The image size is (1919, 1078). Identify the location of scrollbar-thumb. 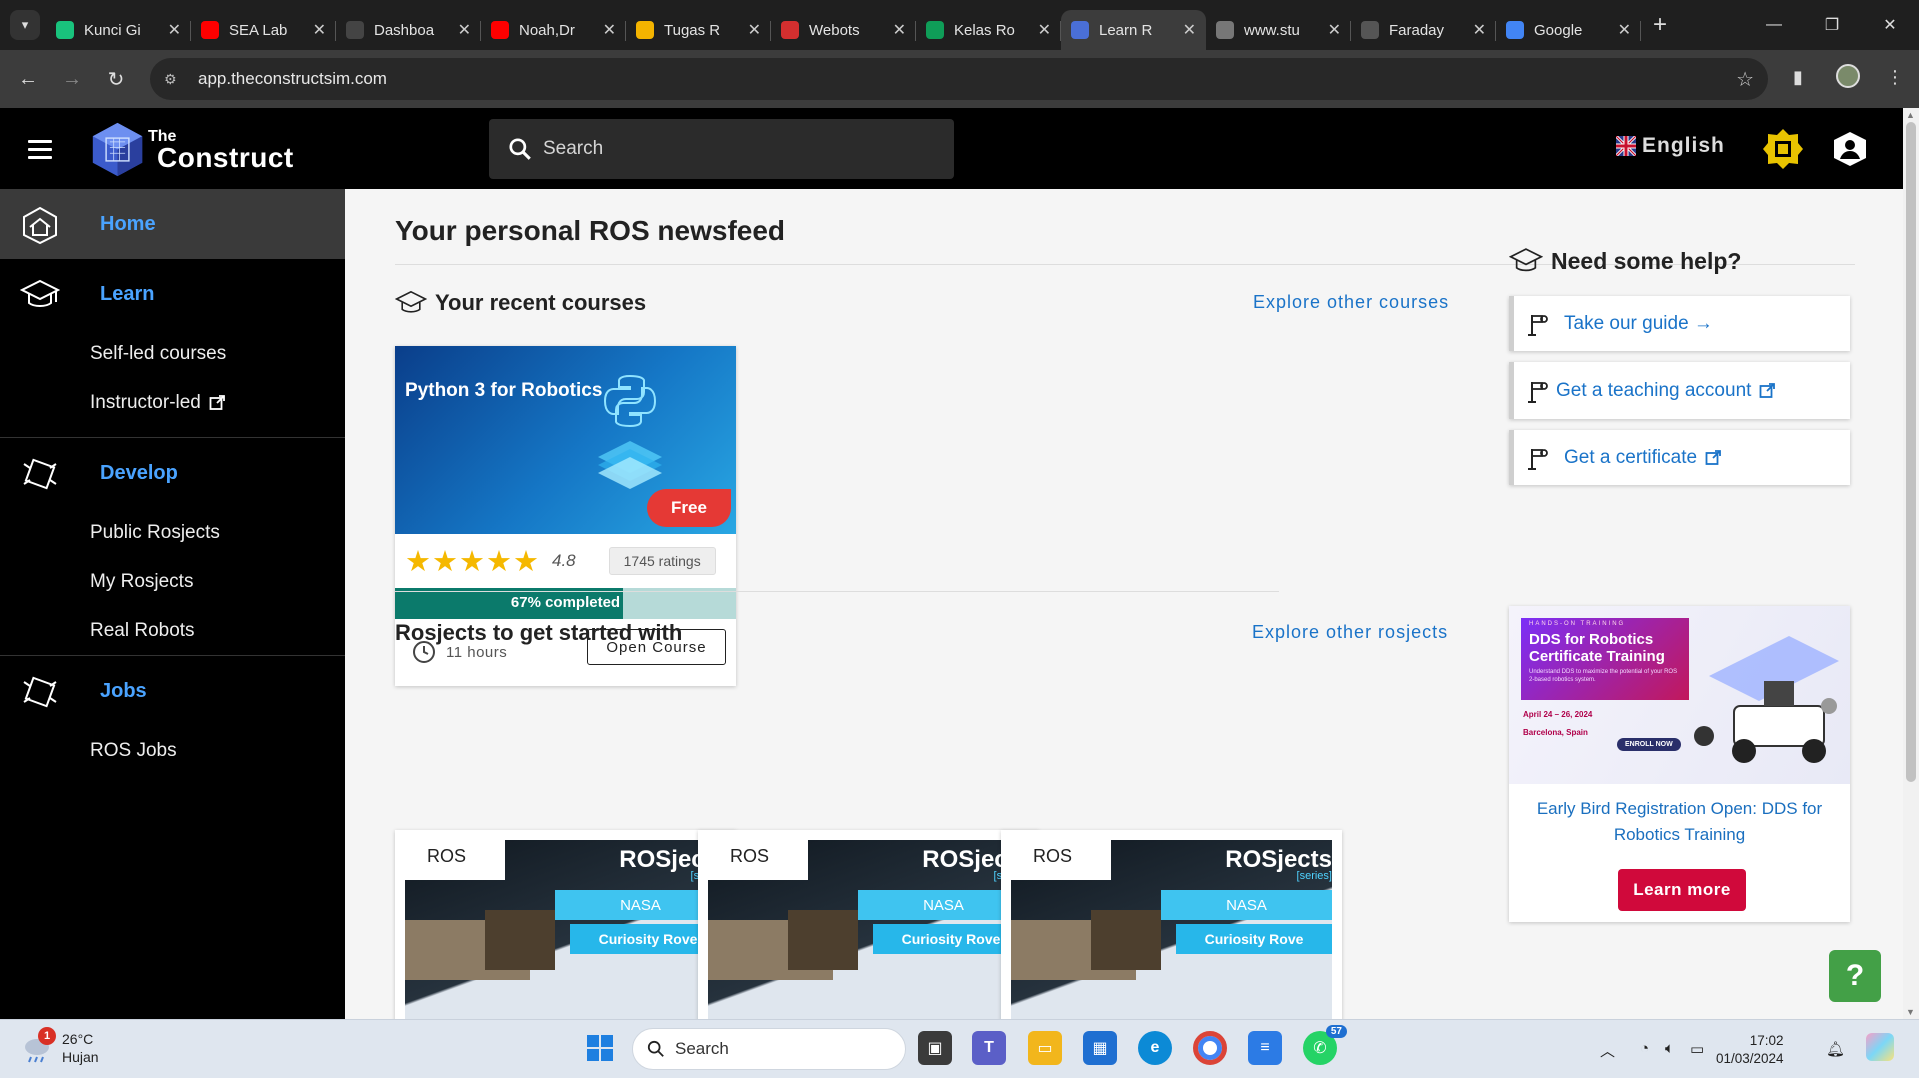
(1911, 452).